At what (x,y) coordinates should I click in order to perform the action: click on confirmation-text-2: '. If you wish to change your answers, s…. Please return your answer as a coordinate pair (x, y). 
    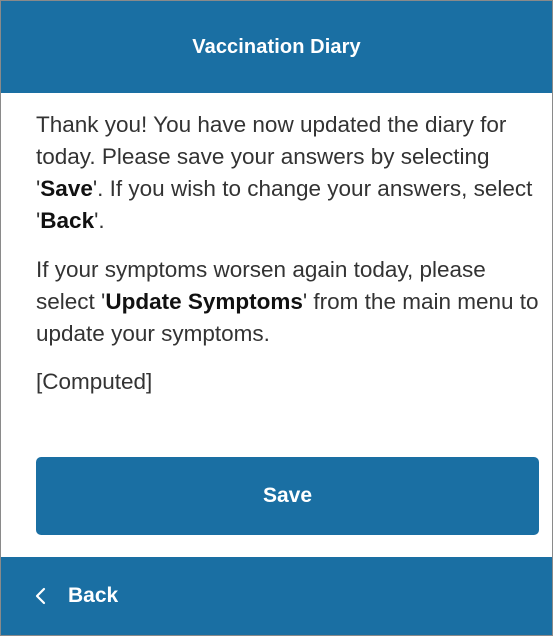
    Looking at the image, I should click on (284, 204).